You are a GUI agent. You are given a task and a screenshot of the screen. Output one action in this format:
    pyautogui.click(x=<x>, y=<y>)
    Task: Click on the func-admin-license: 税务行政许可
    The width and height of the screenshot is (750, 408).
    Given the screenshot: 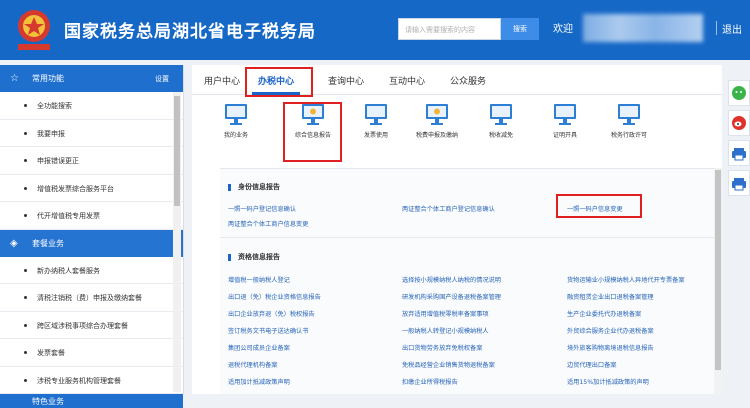 What is the action you would take?
    pyautogui.click(x=629, y=120)
    